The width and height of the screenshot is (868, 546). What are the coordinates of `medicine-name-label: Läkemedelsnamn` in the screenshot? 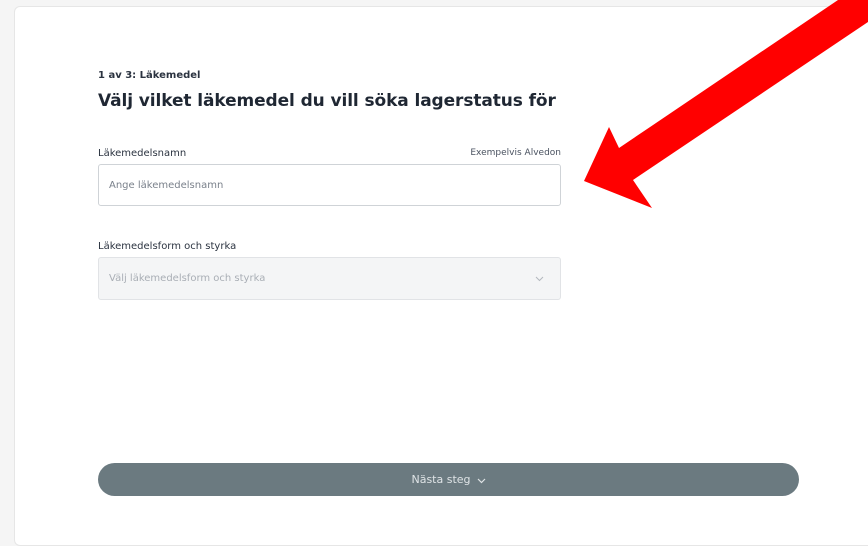 It's located at (142, 153).